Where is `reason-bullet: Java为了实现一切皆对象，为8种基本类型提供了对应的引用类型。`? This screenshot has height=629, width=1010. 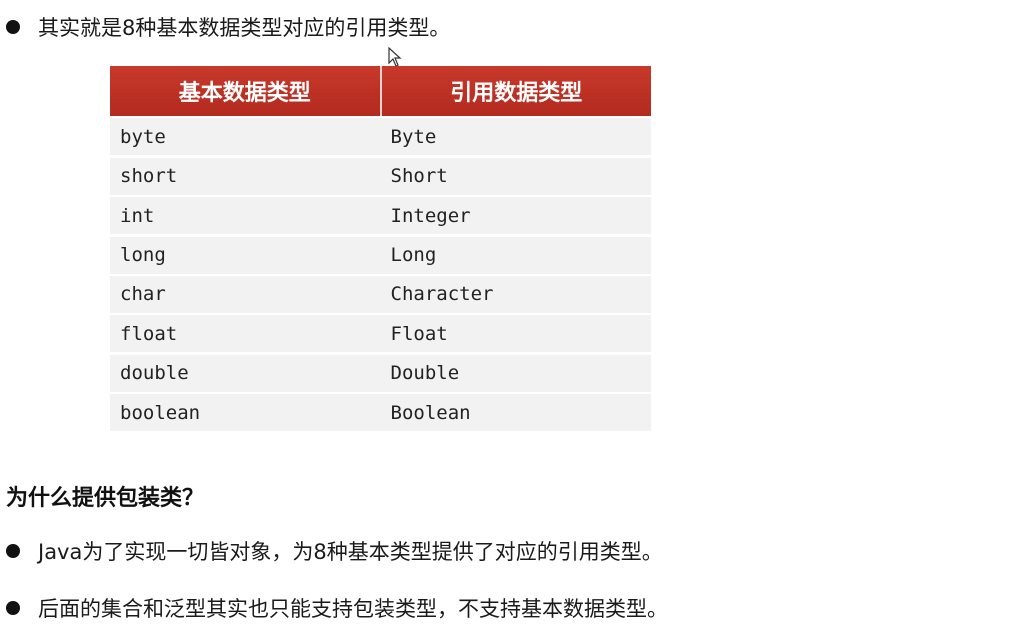 reason-bullet: Java为了实现一切皆对象，为8种基本类型提供了对应的引用类型。 is located at coordinates (334, 551).